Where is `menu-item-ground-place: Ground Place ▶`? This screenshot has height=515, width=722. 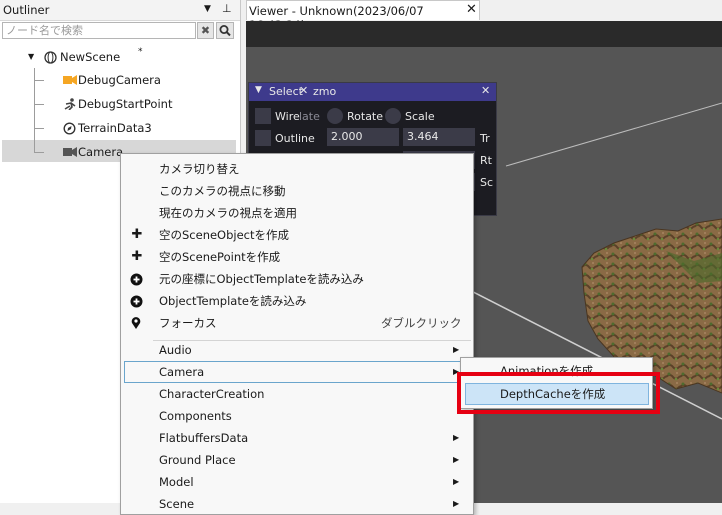
menu-item-ground-place: Ground Place ▶ is located at coordinates (296, 460).